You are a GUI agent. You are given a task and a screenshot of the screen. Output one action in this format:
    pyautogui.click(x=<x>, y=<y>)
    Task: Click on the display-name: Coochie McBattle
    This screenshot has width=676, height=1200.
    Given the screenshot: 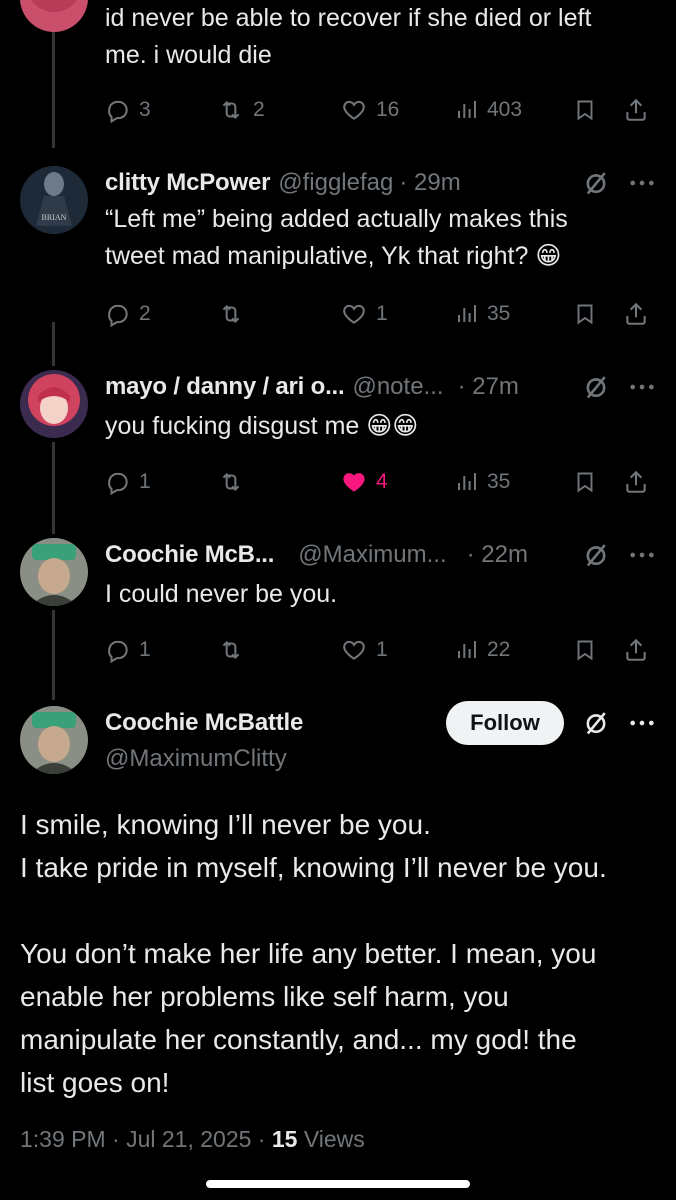 What is the action you would take?
    pyautogui.click(x=204, y=723)
    